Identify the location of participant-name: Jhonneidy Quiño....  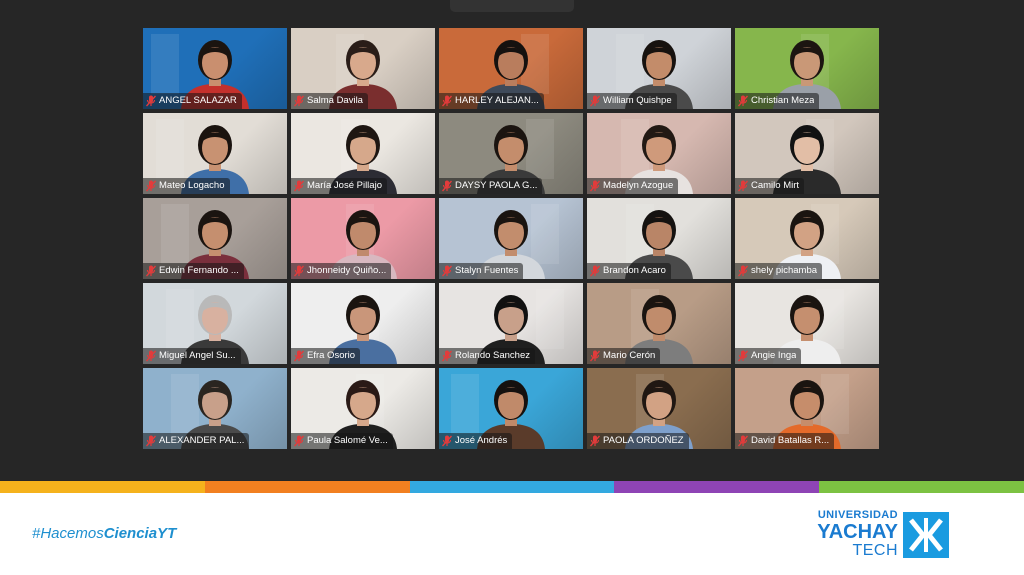
(347, 270).